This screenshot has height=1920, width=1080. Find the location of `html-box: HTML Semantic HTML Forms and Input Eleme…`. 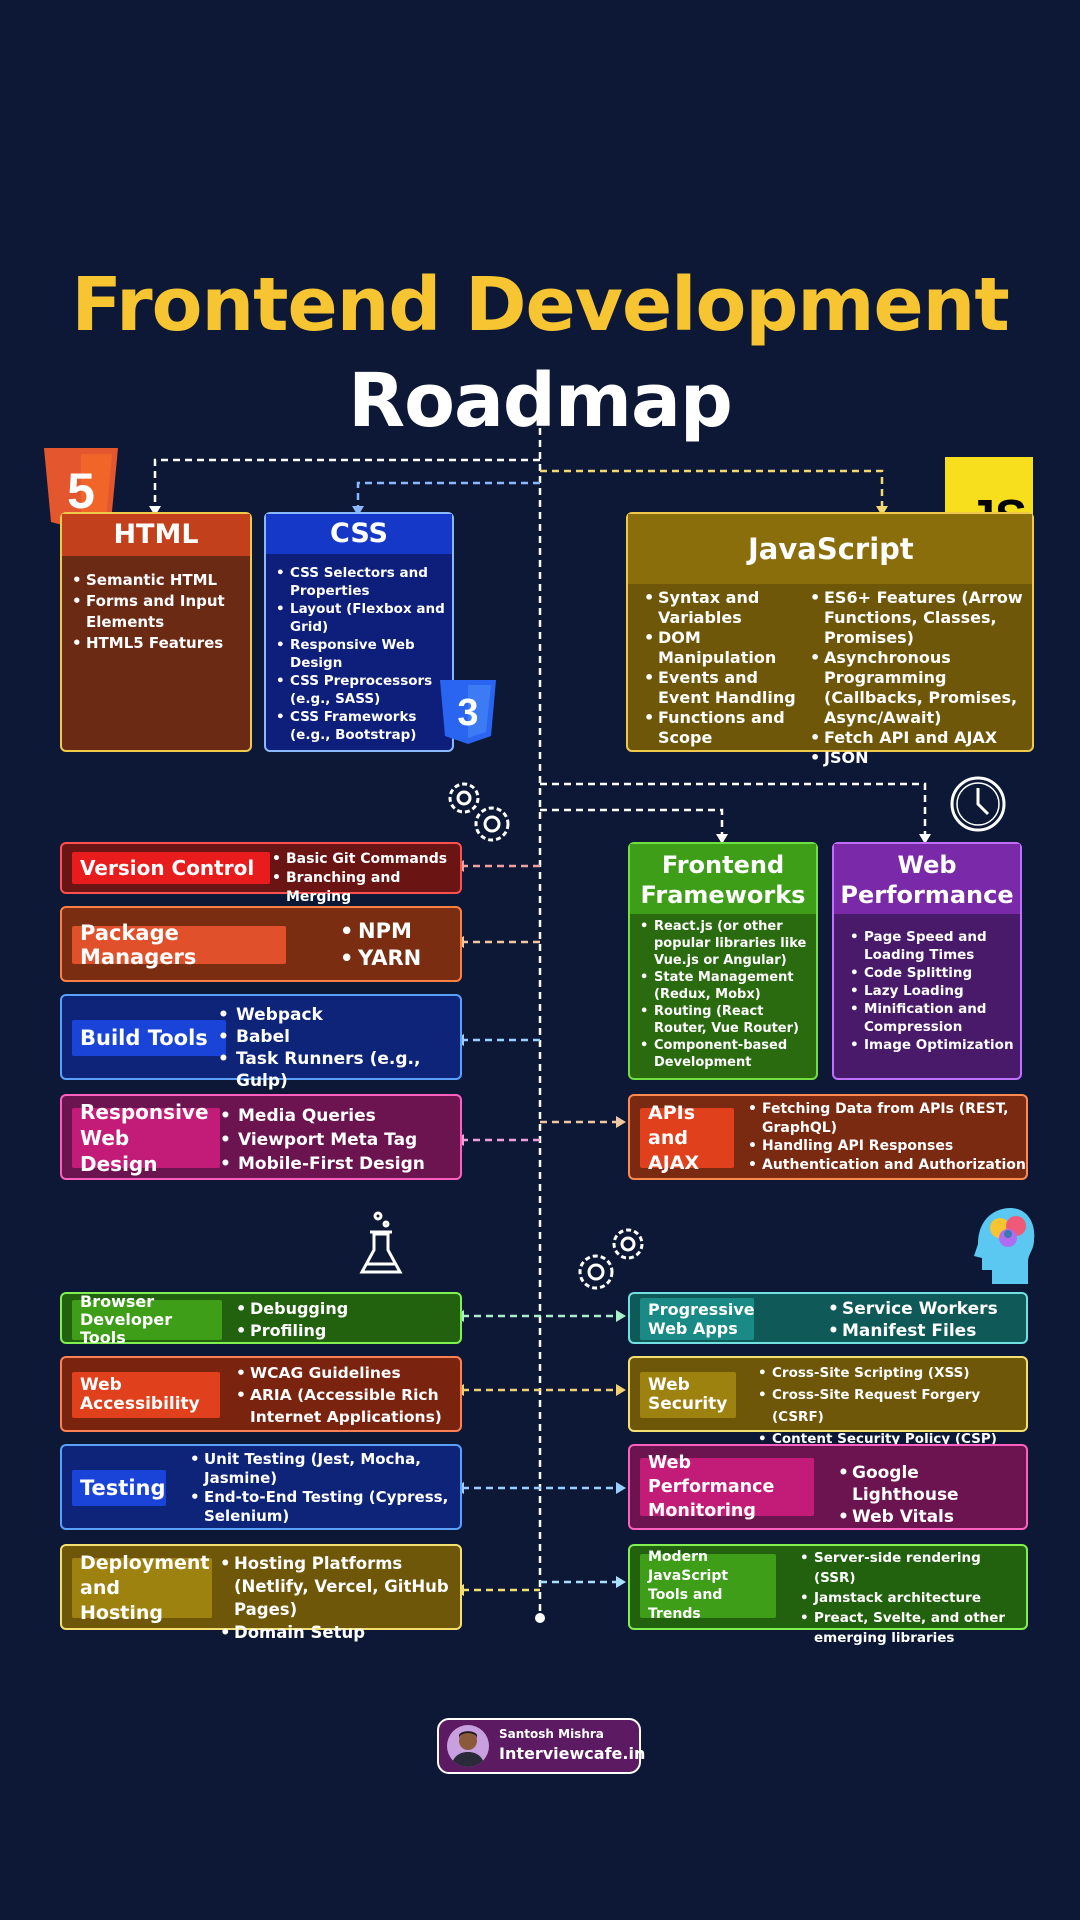

html-box: HTML Semantic HTML Forms and Input Eleme… is located at coordinates (156, 632).